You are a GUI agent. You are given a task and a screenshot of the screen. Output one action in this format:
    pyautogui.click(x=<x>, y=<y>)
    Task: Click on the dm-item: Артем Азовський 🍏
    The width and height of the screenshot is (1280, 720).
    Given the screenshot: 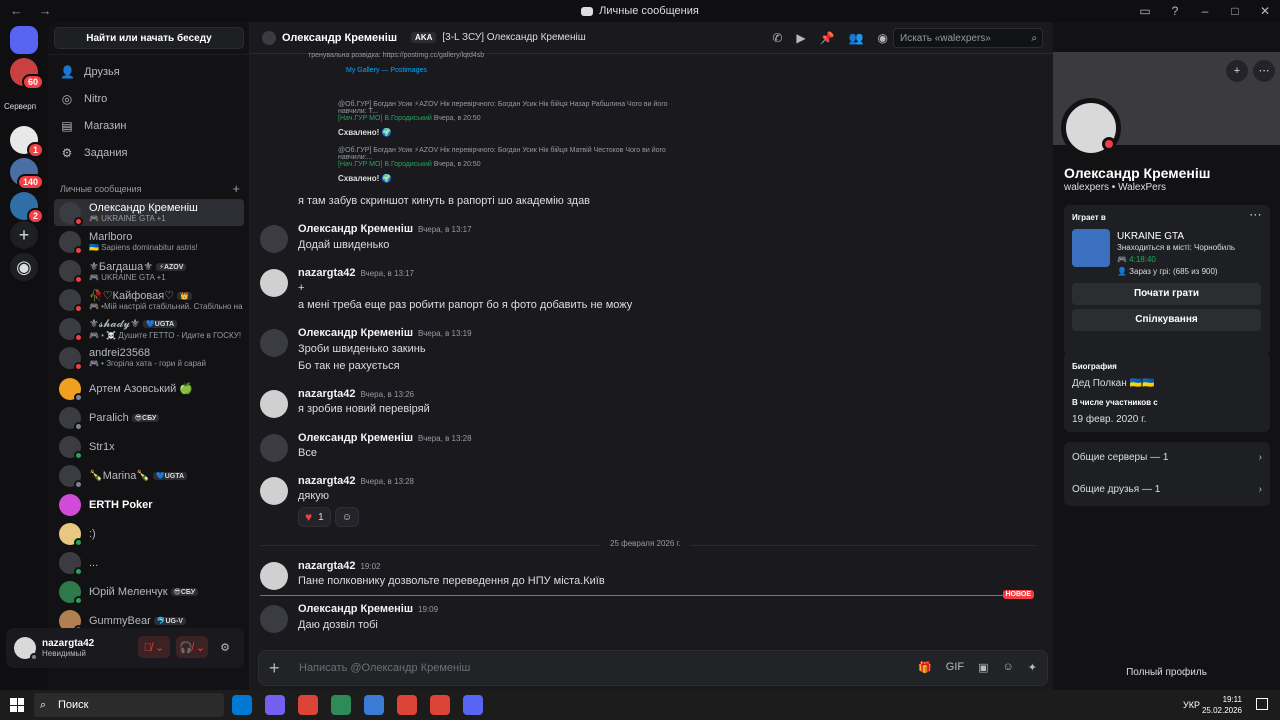 What is the action you would take?
    pyautogui.click(x=149, y=388)
    